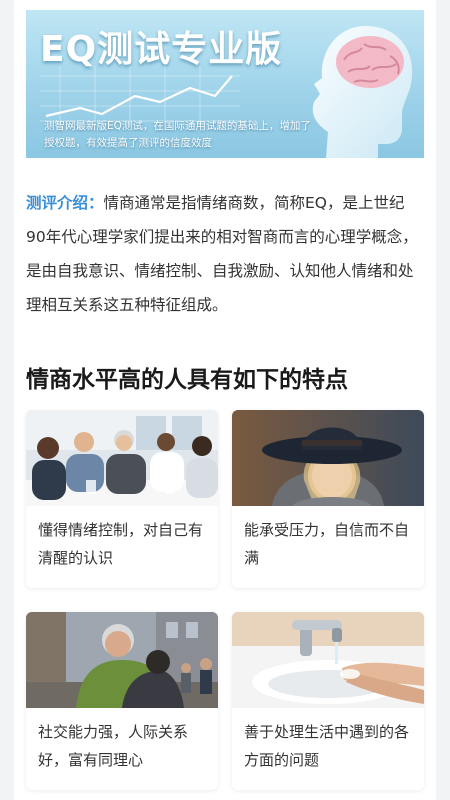  I want to click on trait-card: 社交能力强，人际关系好，富有同理心, so click(122, 701).